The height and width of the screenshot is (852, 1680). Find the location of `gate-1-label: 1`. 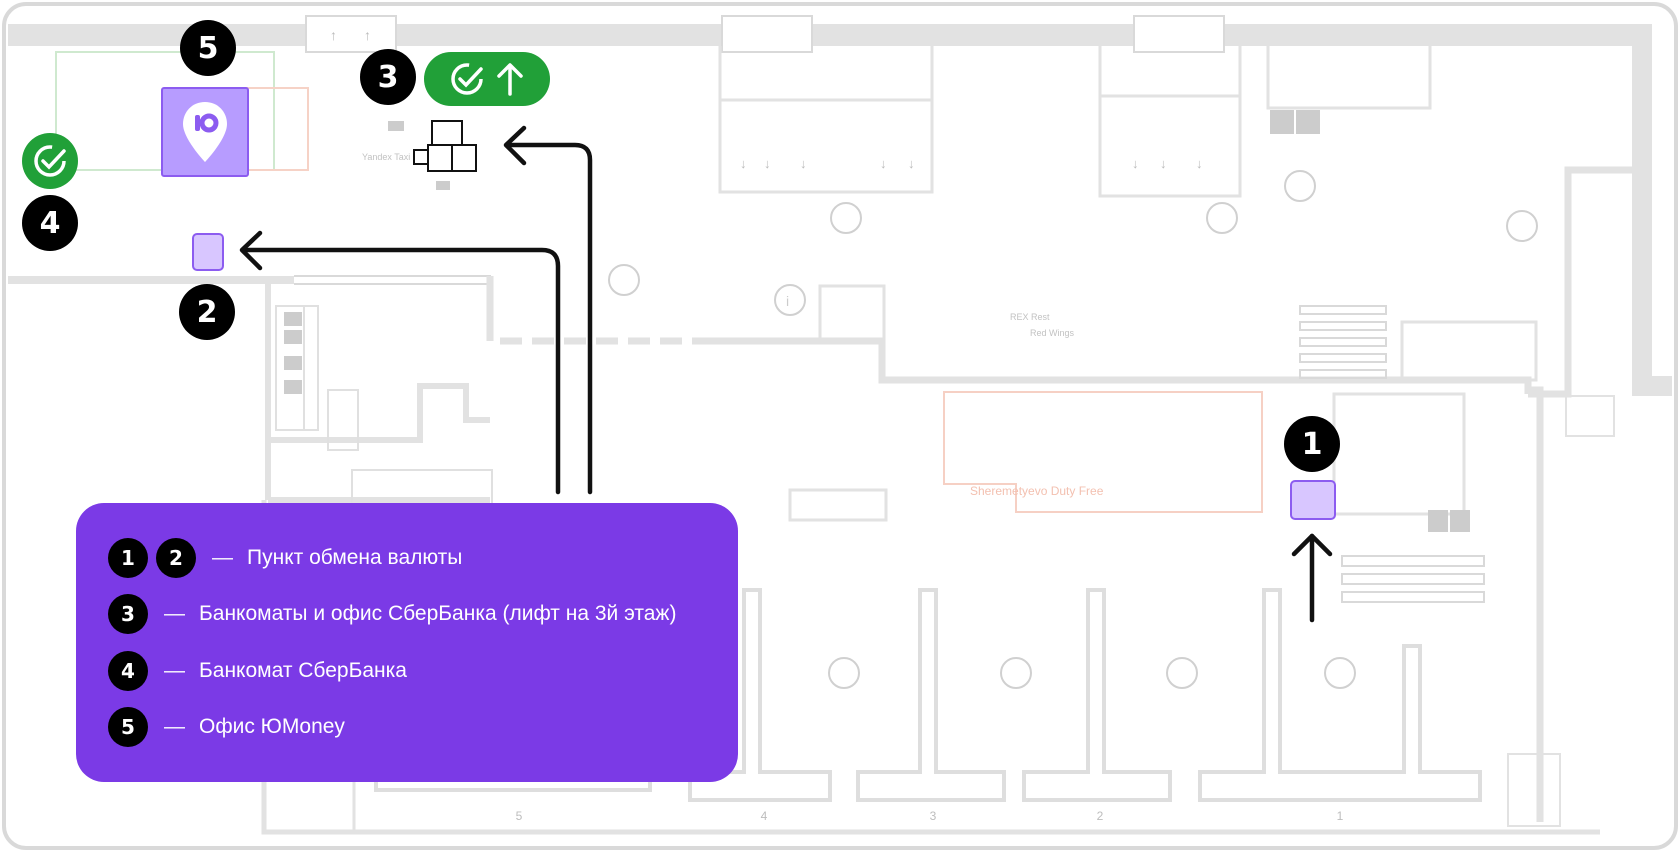

gate-1-label: 1 is located at coordinates (1340, 816).